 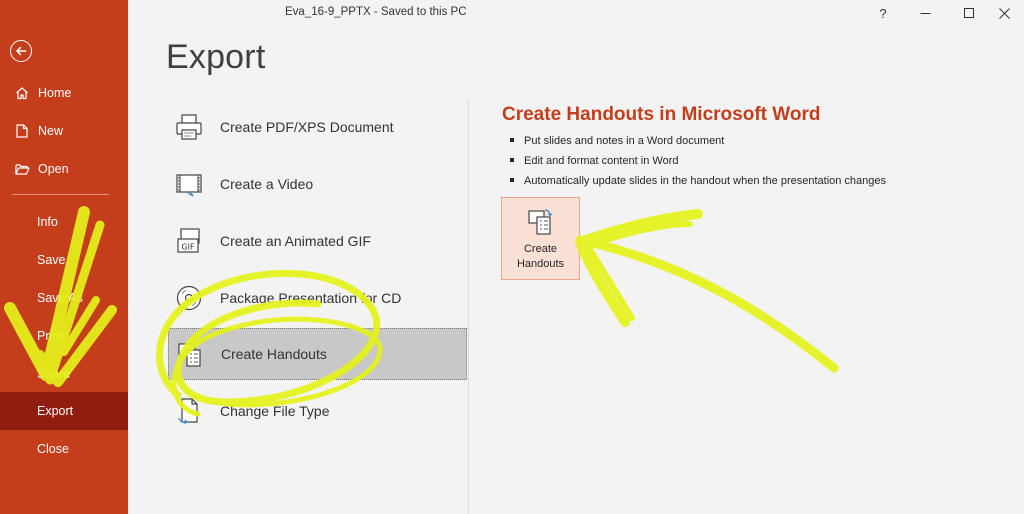 I want to click on sidebar-item-share: Share, so click(x=64, y=374).